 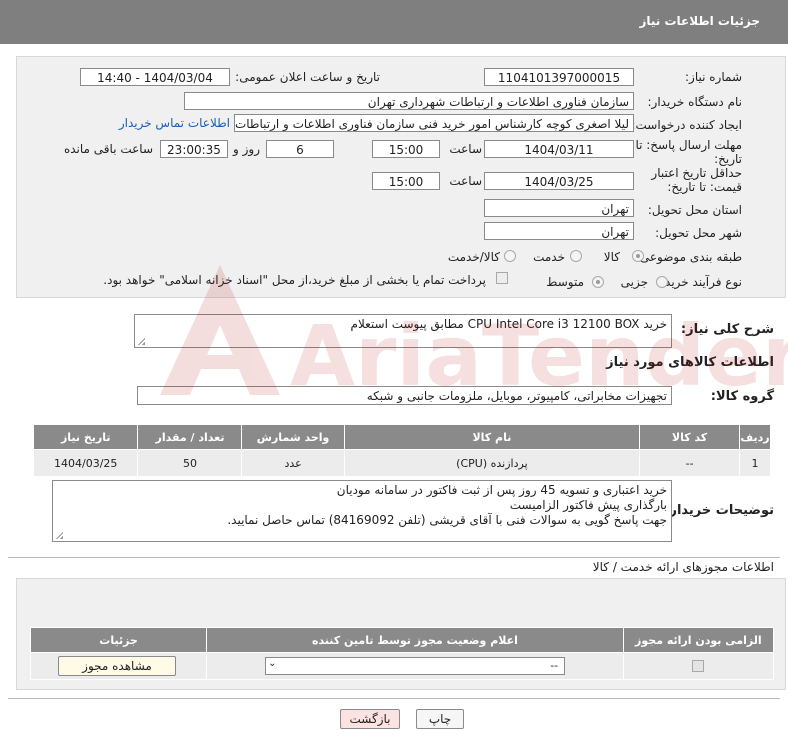 I want to click on treasury-payment-checkbox, so click(x=502, y=278).